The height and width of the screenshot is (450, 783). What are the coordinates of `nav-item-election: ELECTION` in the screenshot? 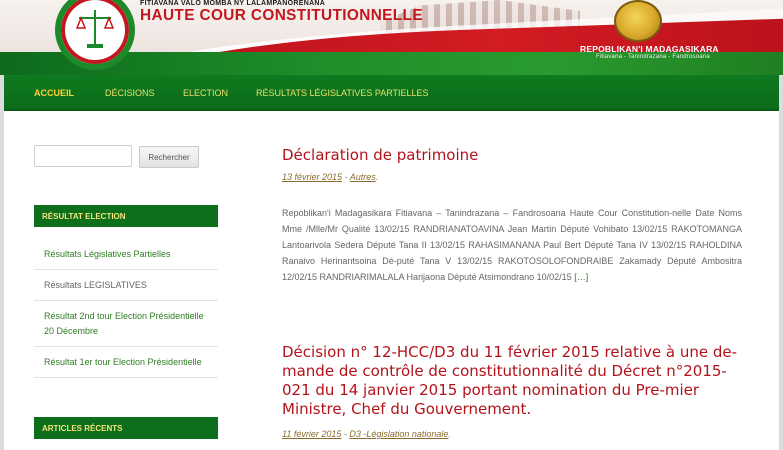 It's located at (205, 93).